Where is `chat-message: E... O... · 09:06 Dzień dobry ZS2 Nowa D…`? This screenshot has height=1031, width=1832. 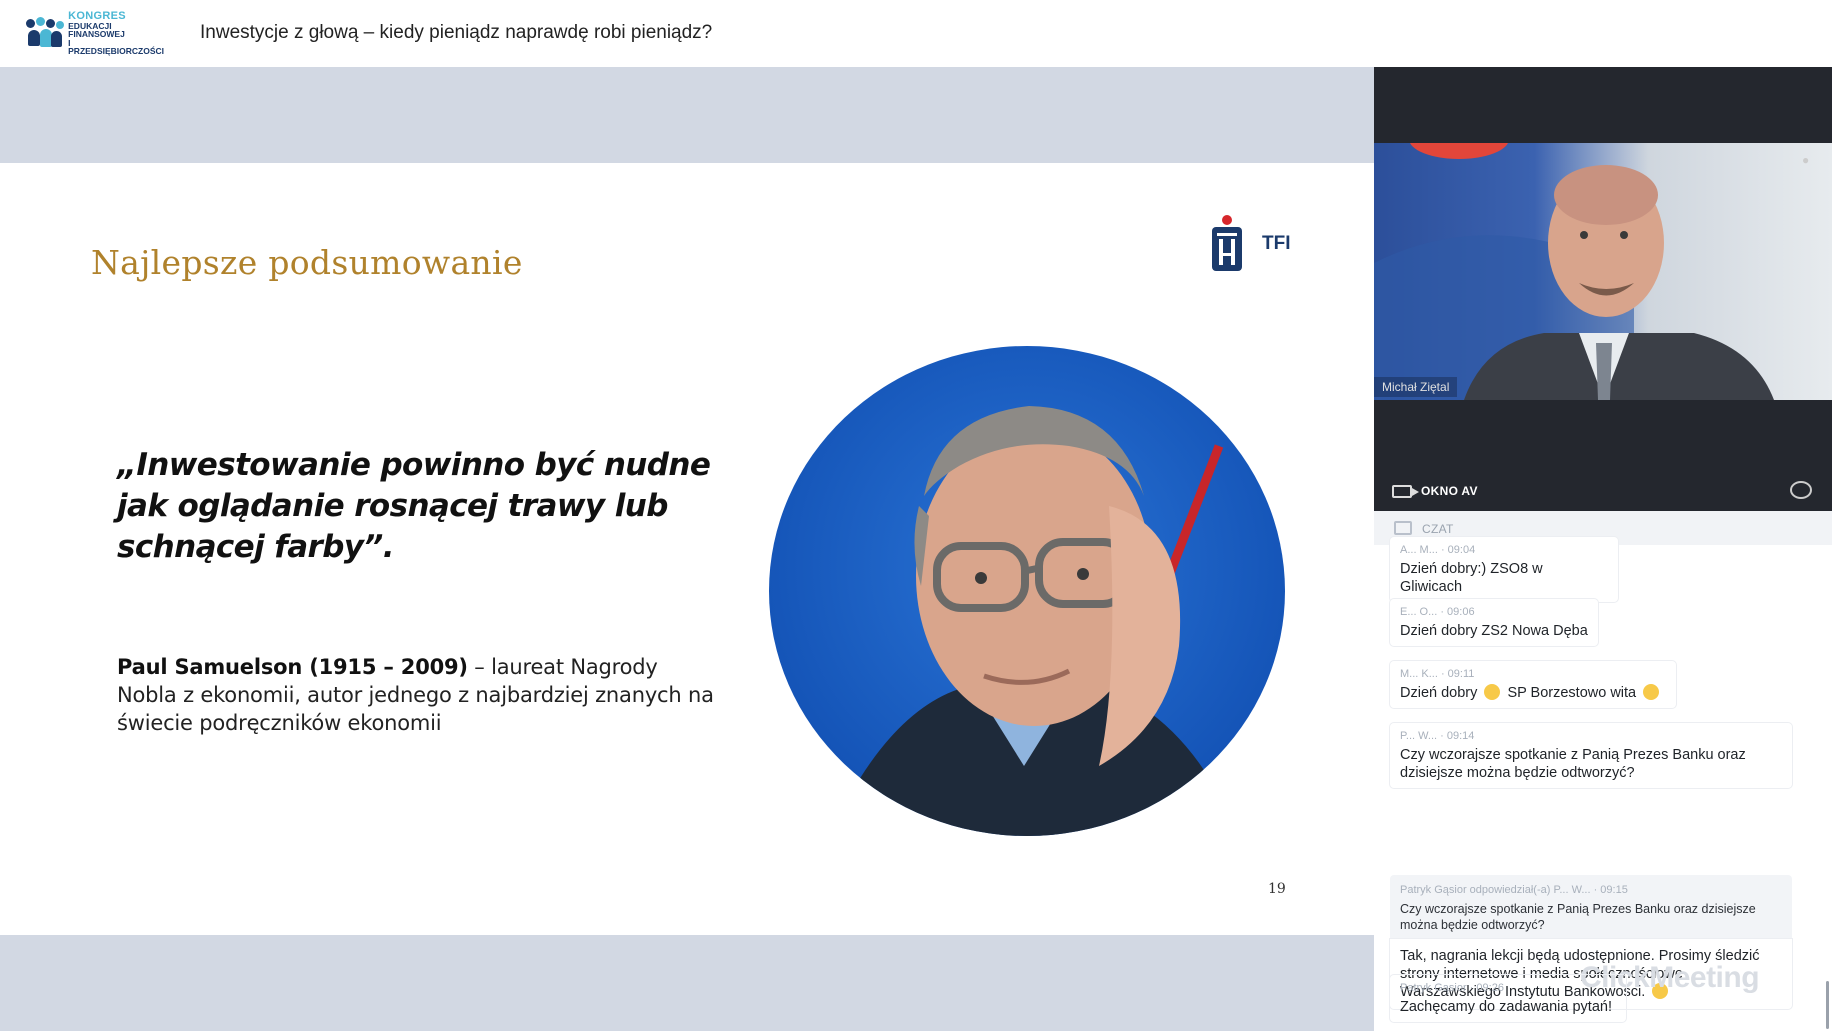
chat-message: E... O... · 09:06 Dzień dobry ZS2 Nowa D… is located at coordinates (1494, 622).